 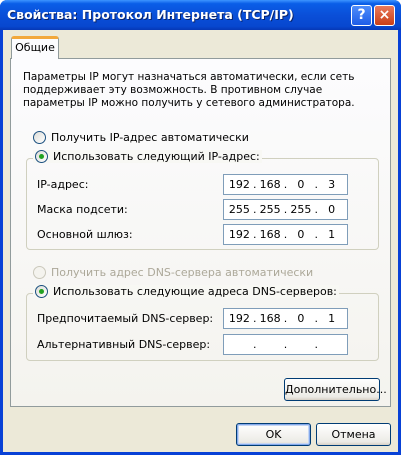 I want to click on close-icon: ×, so click(x=384, y=15).